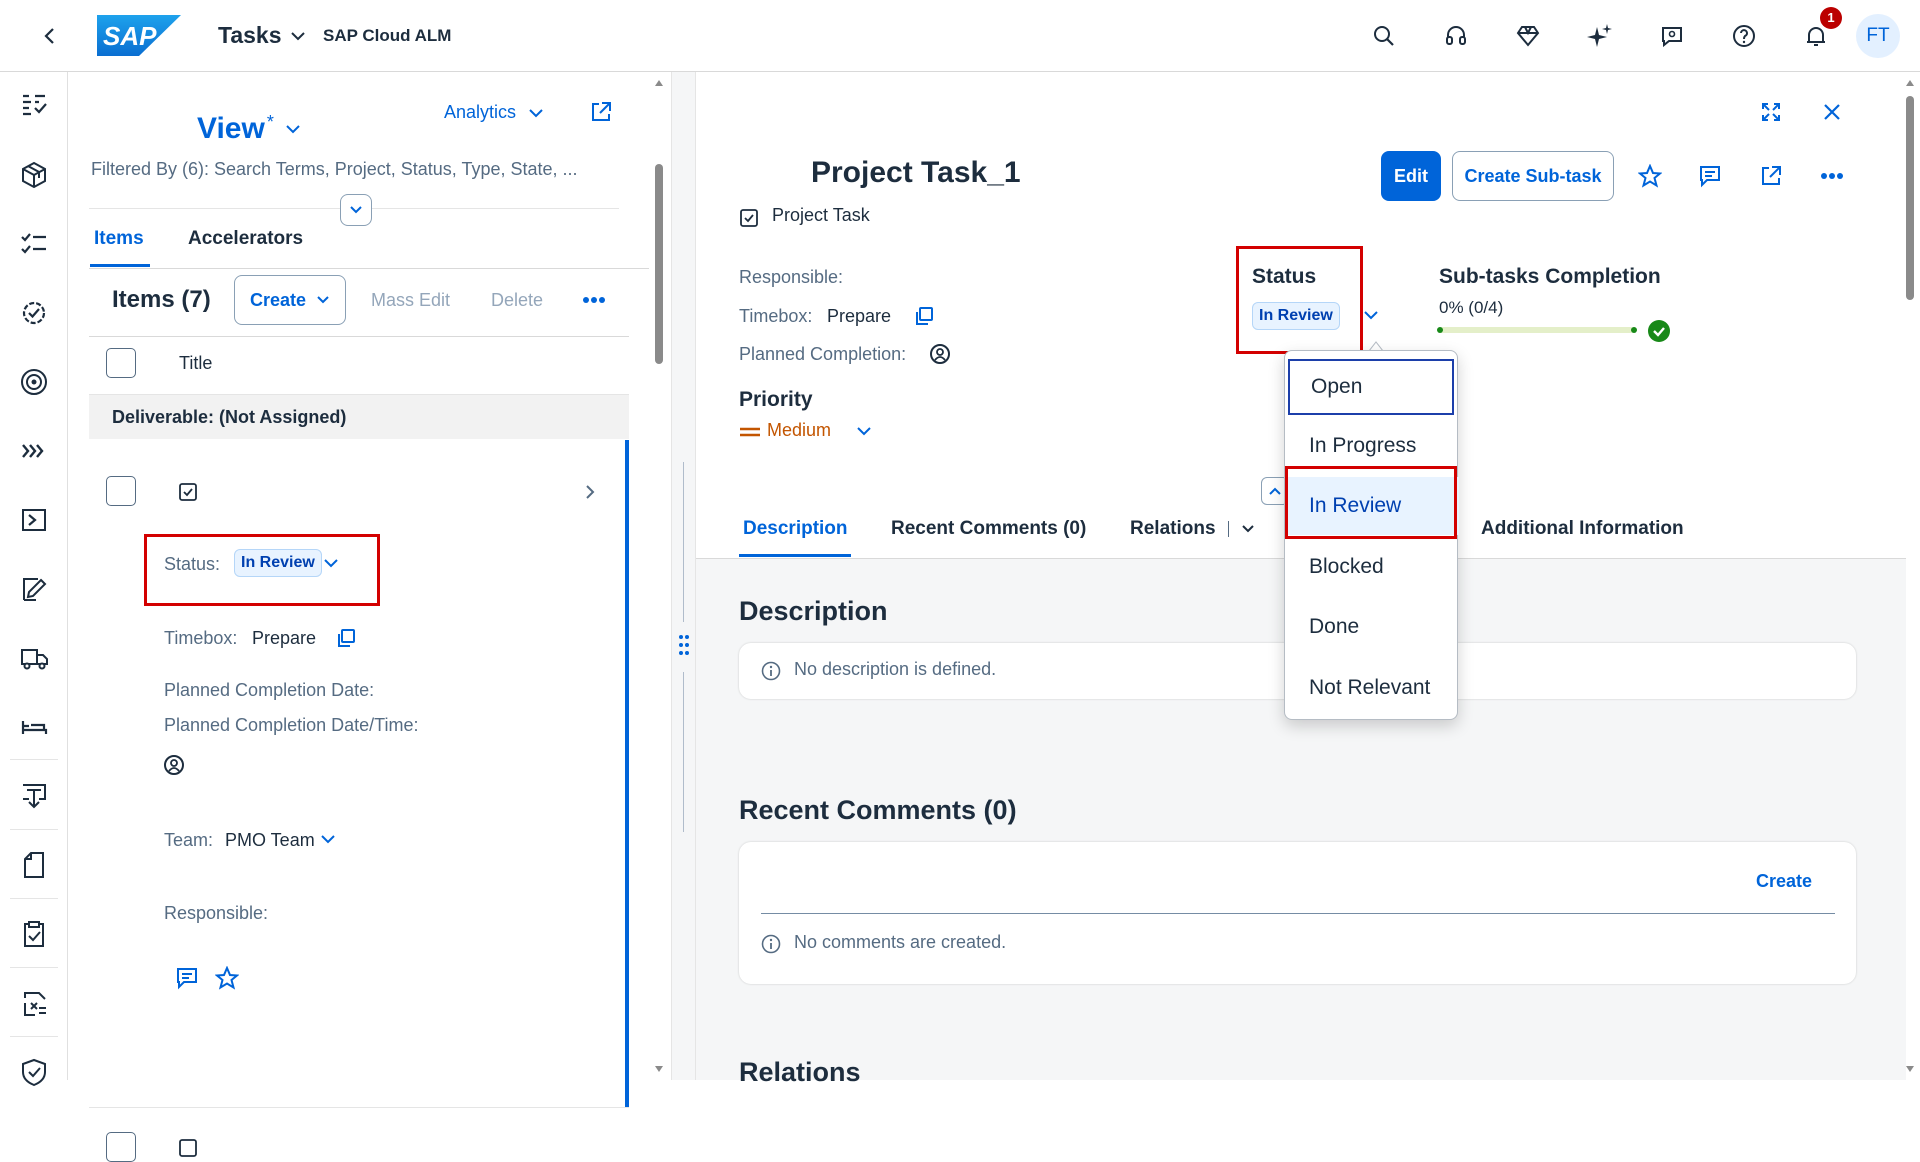  I want to click on comments-card: Create No comments are created., so click(1297, 913).